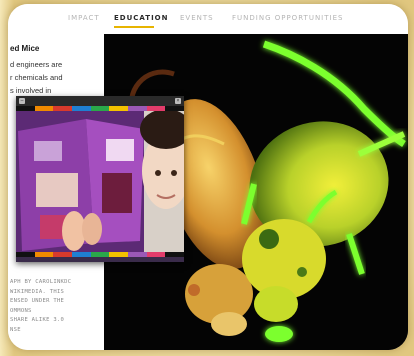  What do you see at coordinates (37, 320) in the screenshot?
I see `credit-line: SHARE ALIKE 3.0` at bounding box center [37, 320].